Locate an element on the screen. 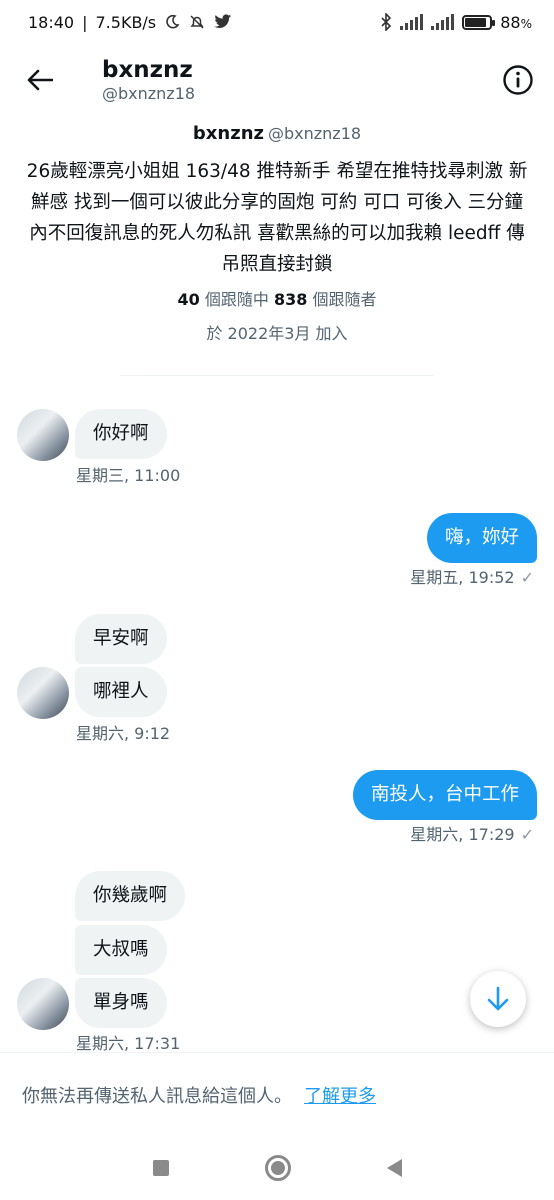 The height and width of the screenshot is (1200, 554). back-arrow-icon is located at coordinates (40, 80).